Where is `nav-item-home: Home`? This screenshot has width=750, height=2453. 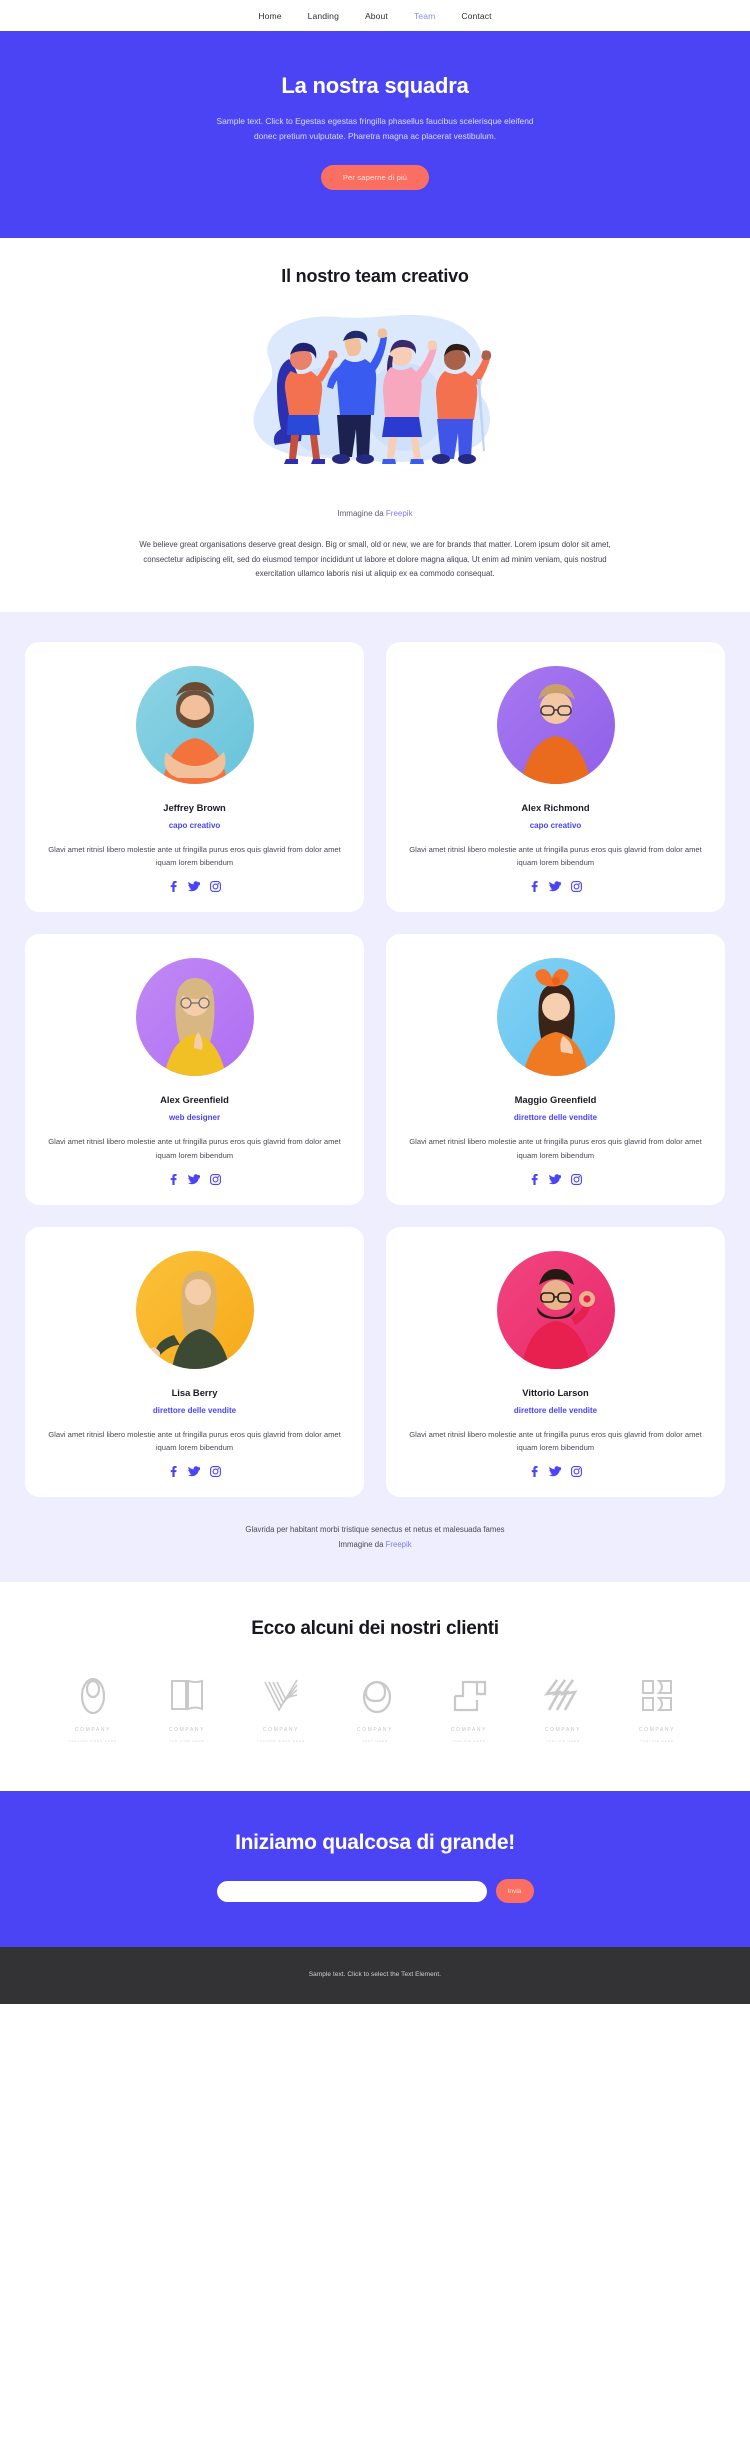 nav-item-home: Home is located at coordinates (269, 16).